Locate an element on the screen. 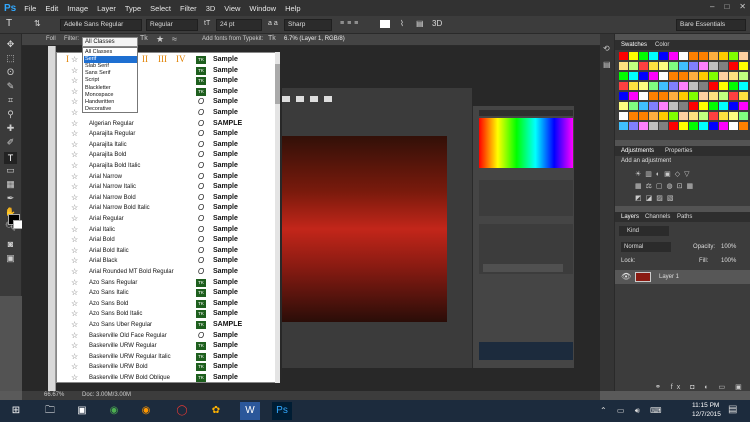 Image resolution: width=750 pixels, height=422 pixels. menu-help: Help is located at coordinates (292, 8).